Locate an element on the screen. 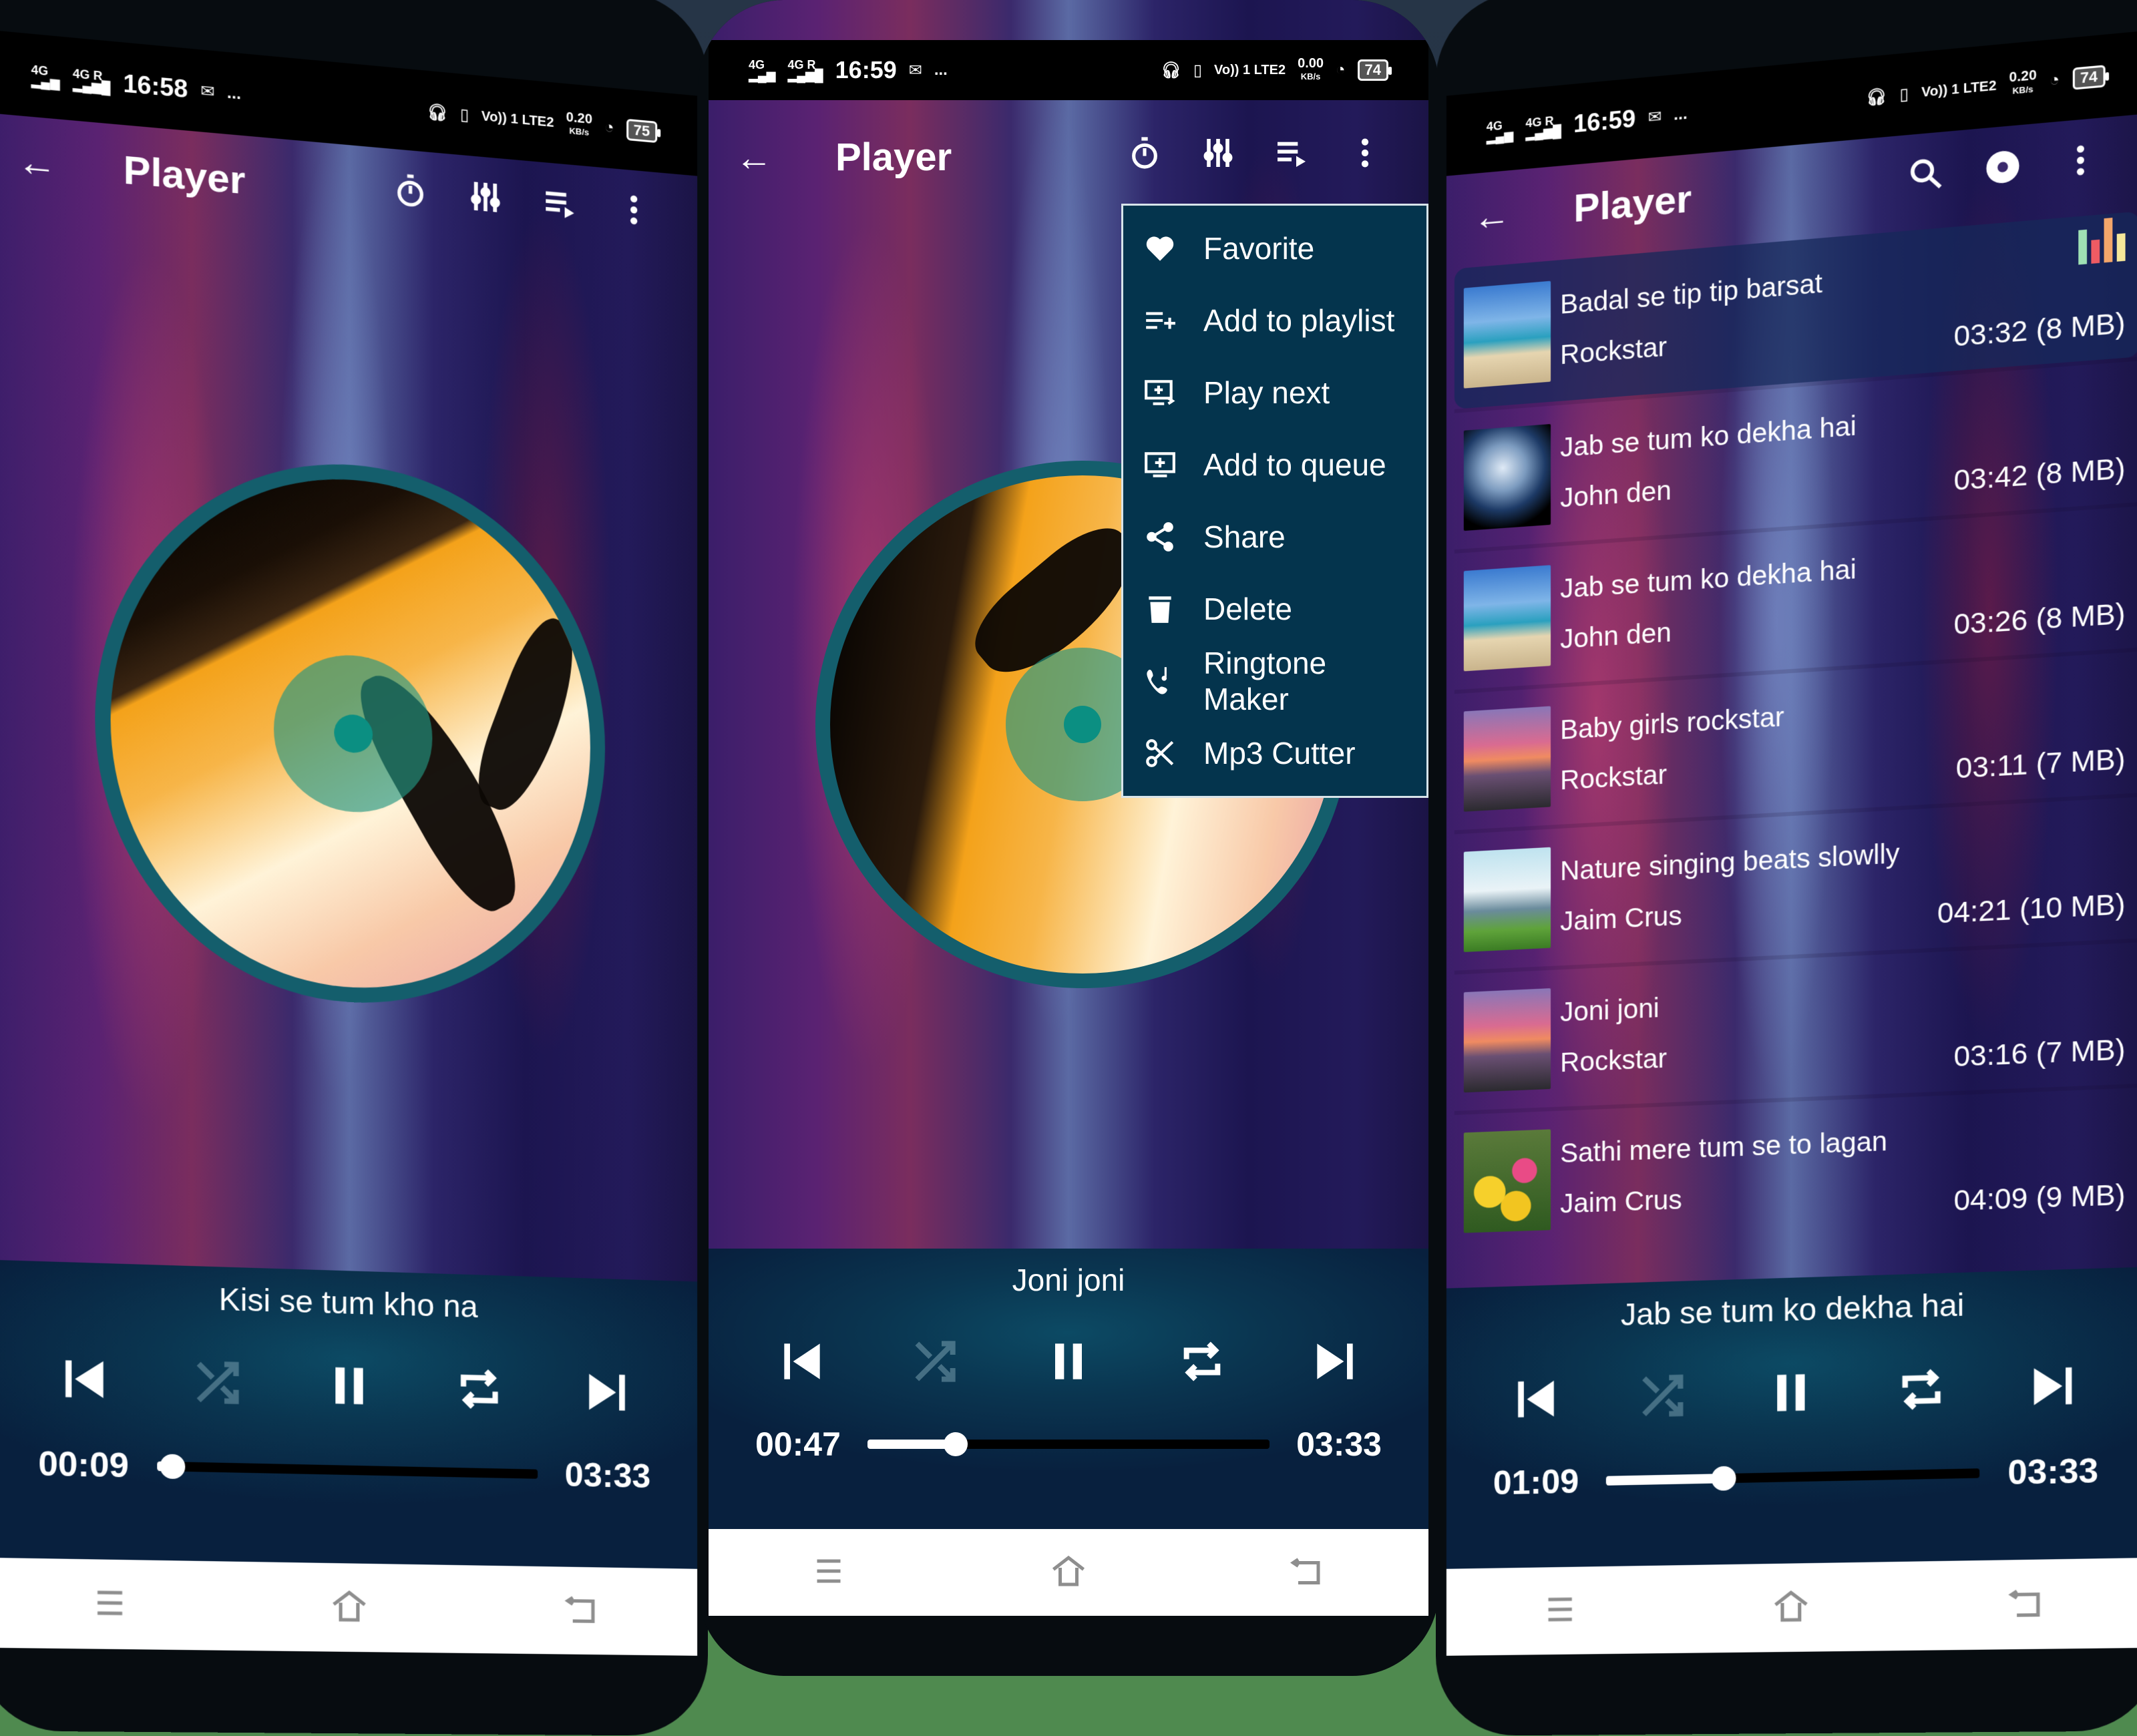 The height and width of the screenshot is (1736, 2137). menu-item-favorite: Favorite is located at coordinates (1274, 248).